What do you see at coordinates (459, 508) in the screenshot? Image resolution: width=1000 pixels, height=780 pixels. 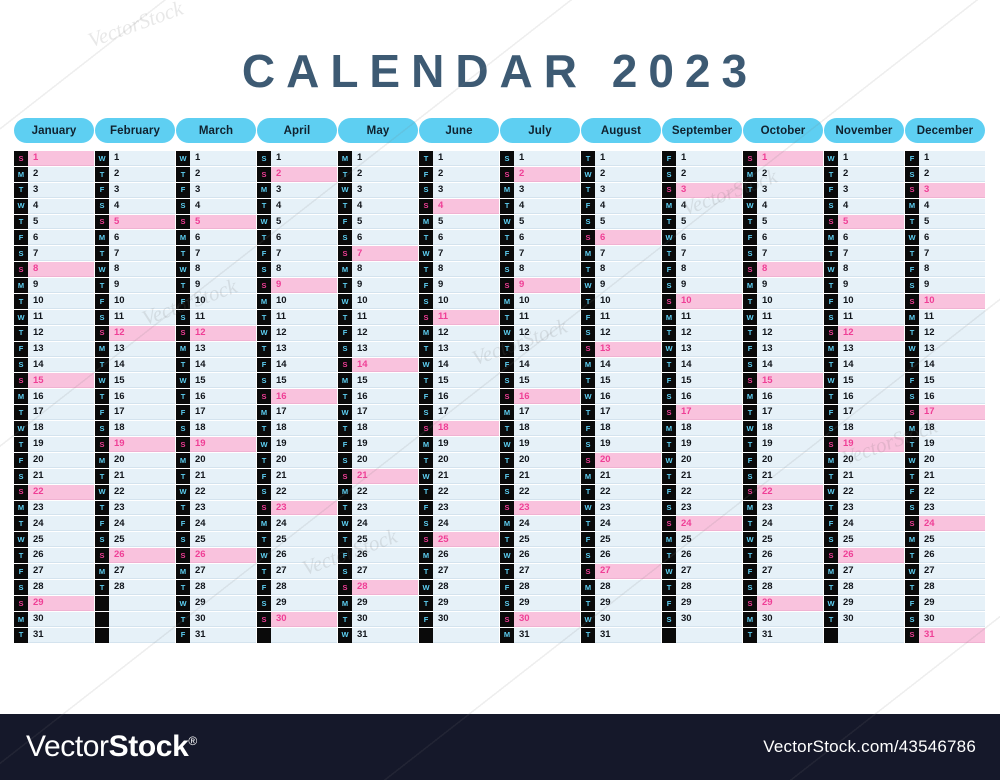 I see `day-row: F 23` at bounding box center [459, 508].